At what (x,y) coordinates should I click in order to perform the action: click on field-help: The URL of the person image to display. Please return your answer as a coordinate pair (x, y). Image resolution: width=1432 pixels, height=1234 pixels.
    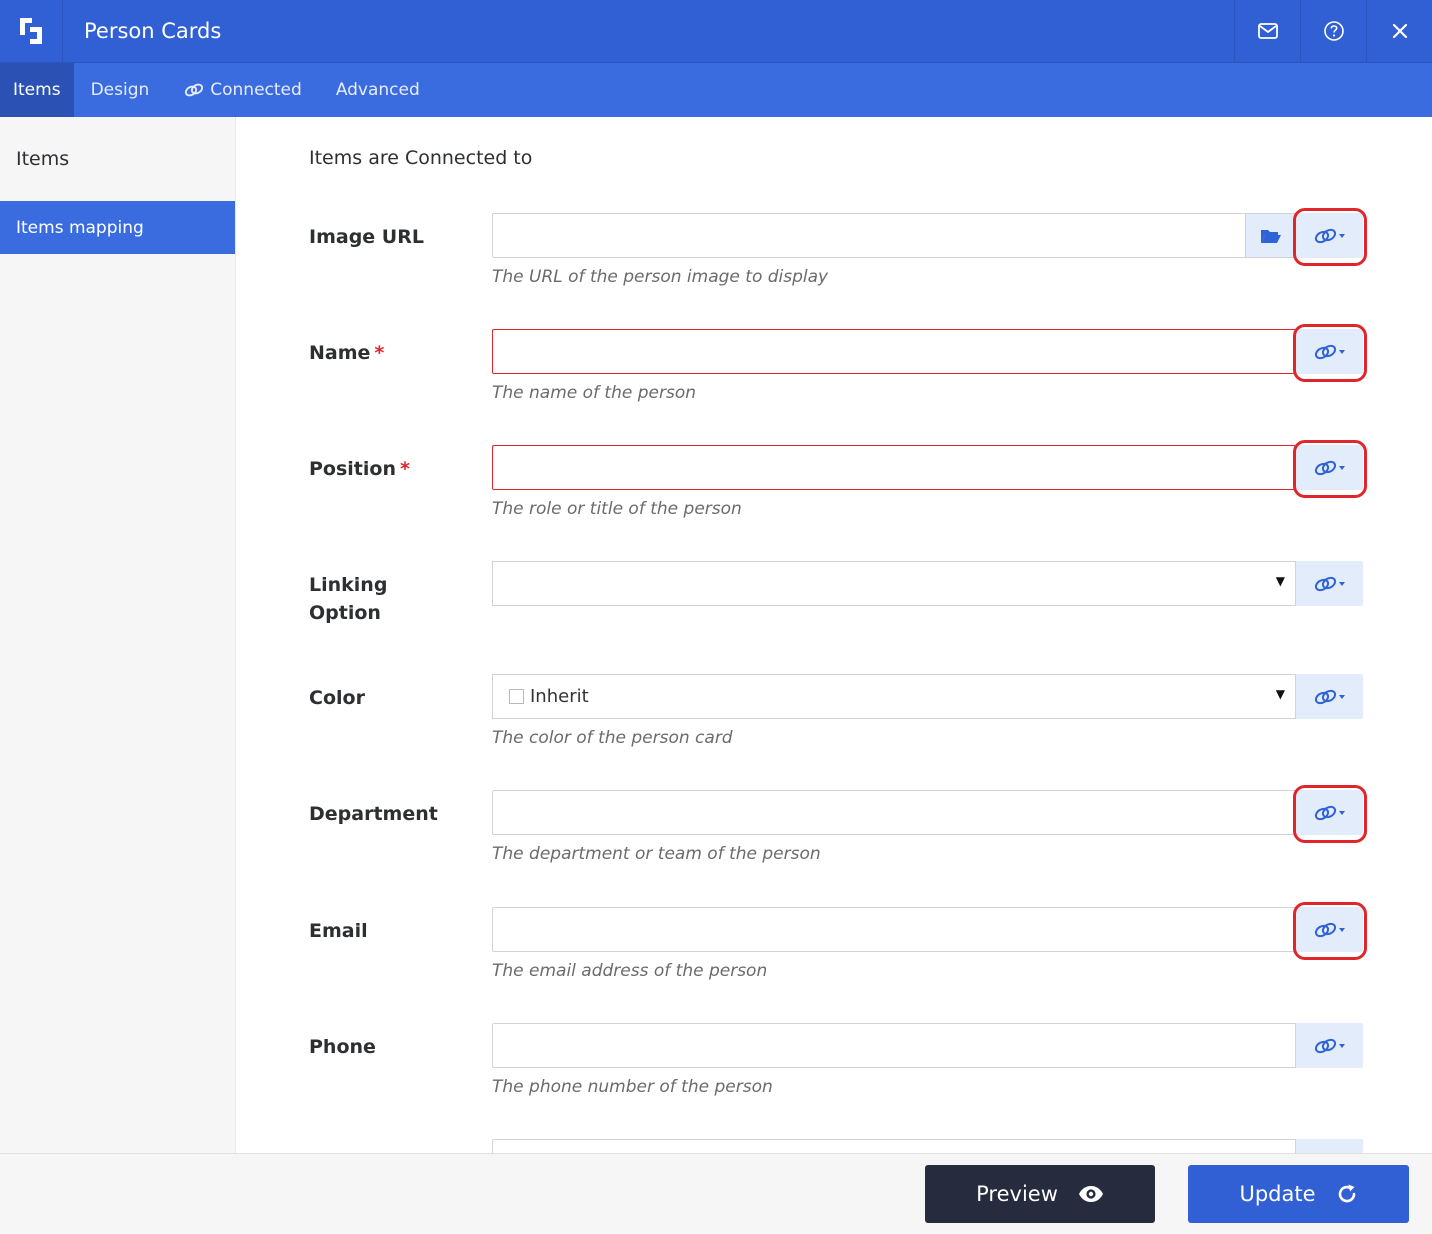
    Looking at the image, I should click on (660, 277).